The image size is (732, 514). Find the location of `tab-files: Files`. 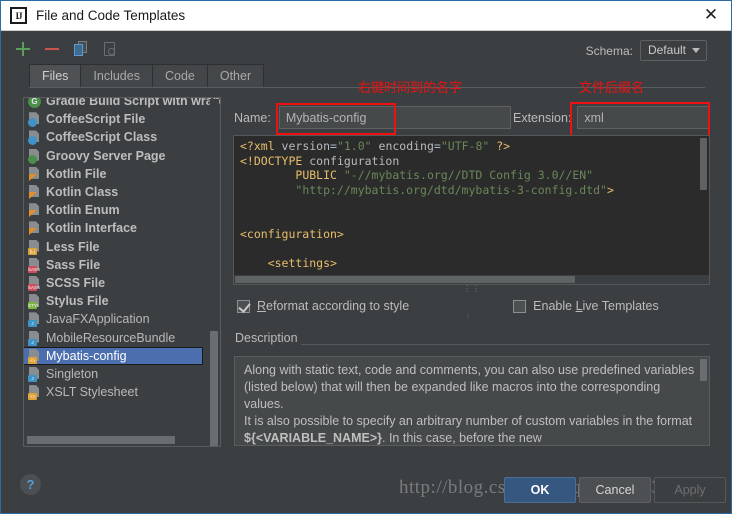

tab-files: Files is located at coordinates (55, 76).